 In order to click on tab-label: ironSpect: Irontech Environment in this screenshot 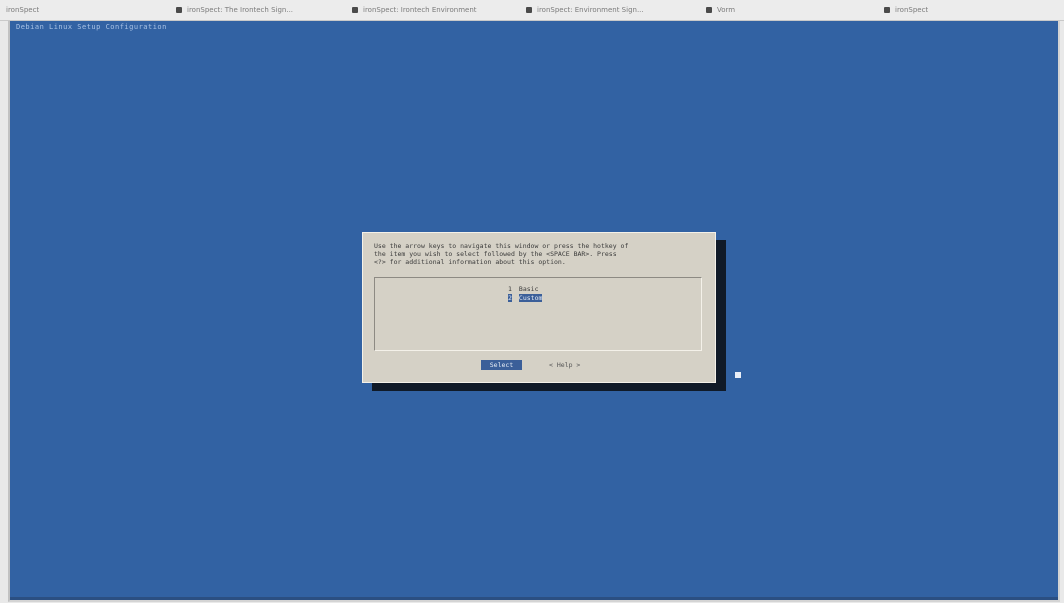, I will do `click(420, 10)`.